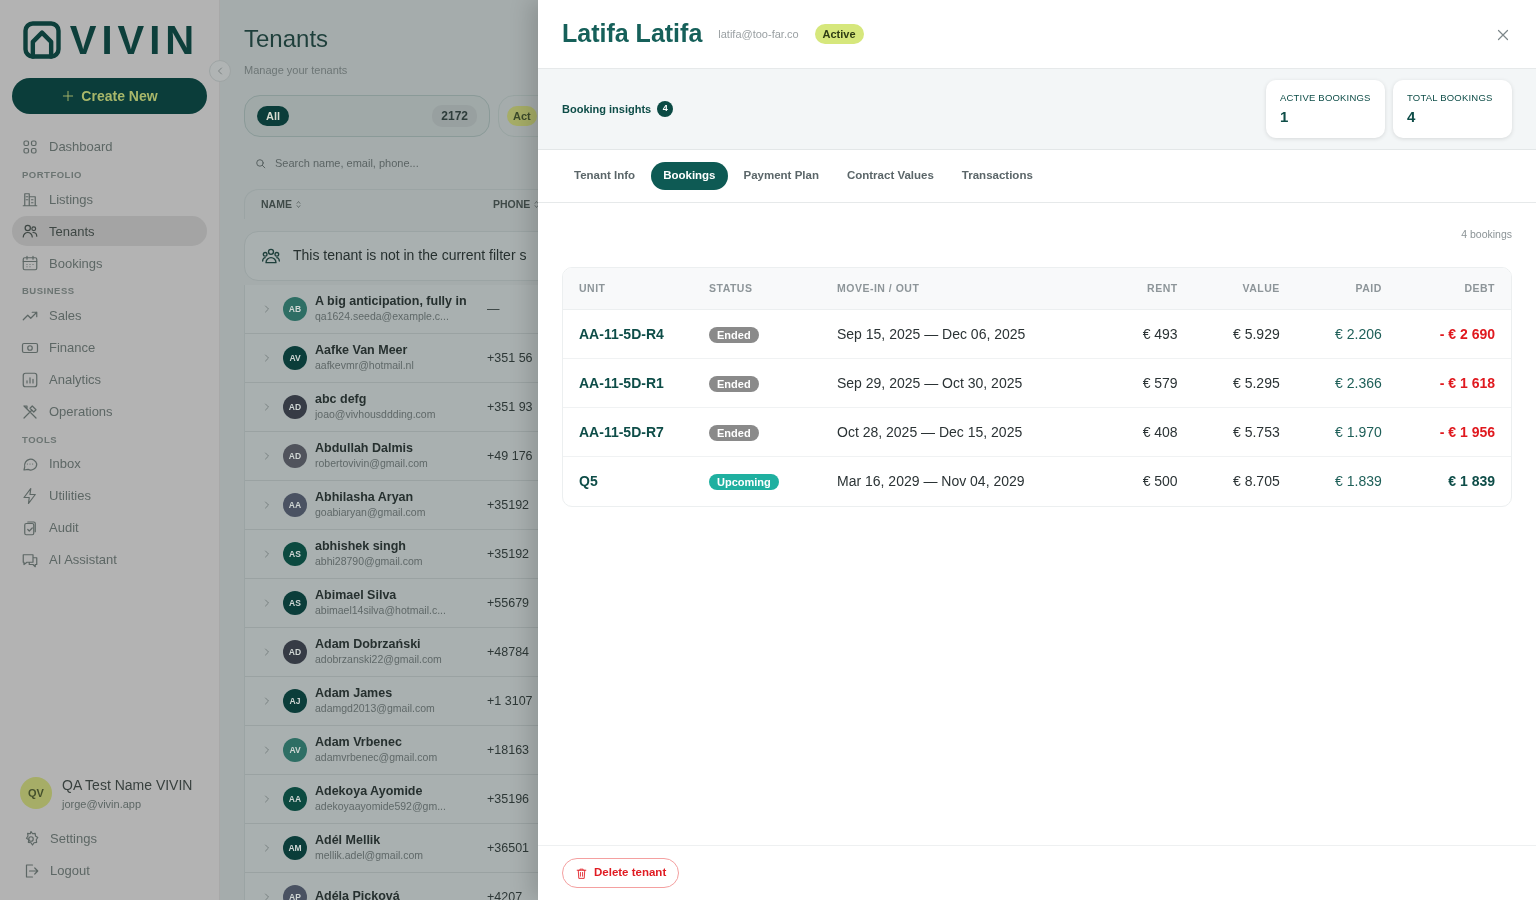  I want to click on column-header: STATUS, so click(757, 288).